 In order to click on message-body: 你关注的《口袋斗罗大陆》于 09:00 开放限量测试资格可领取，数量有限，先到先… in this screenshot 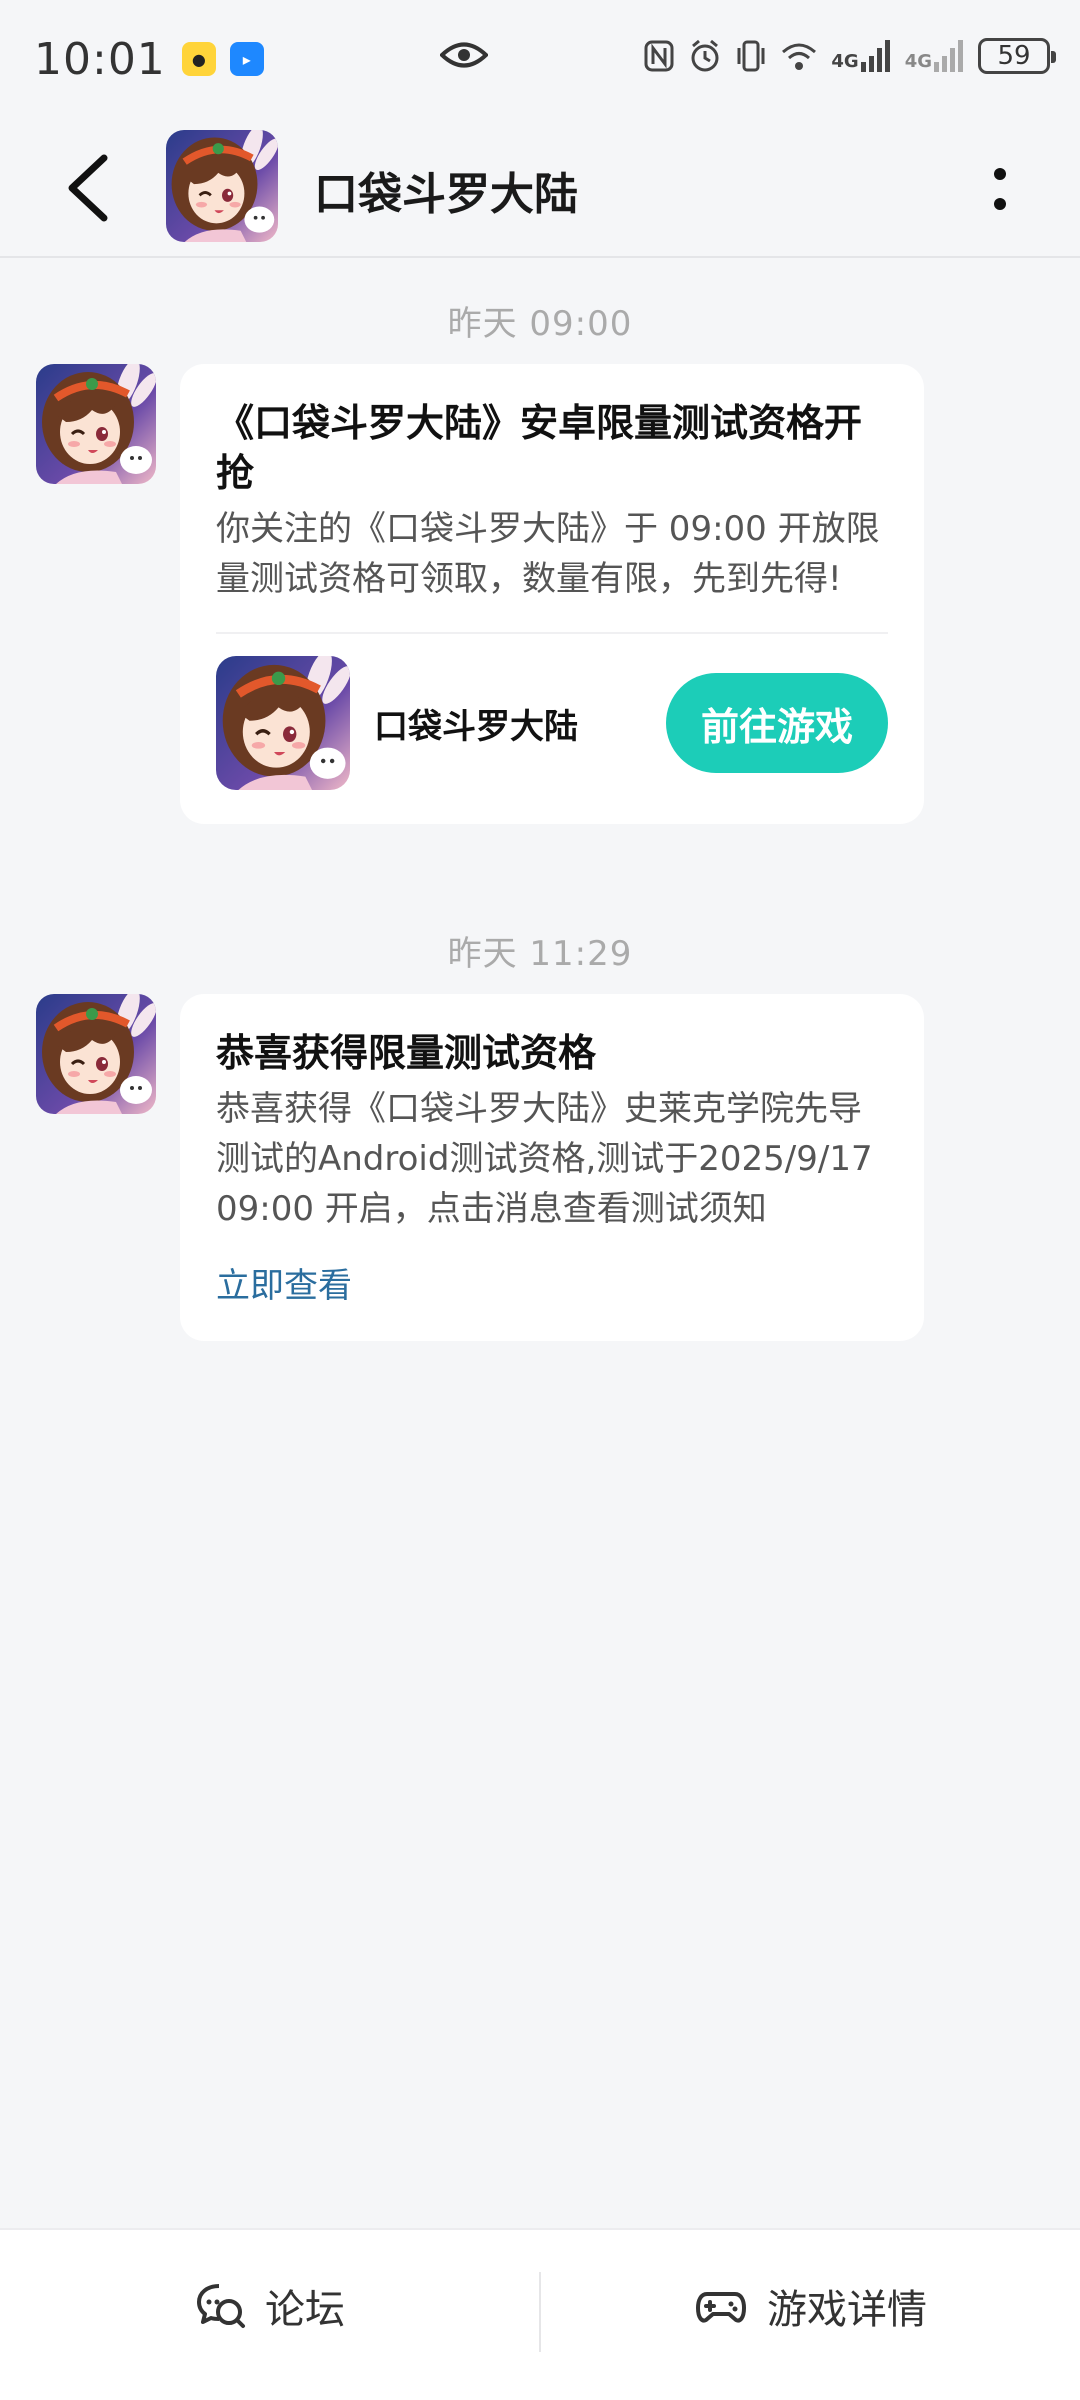, I will do `click(548, 554)`.